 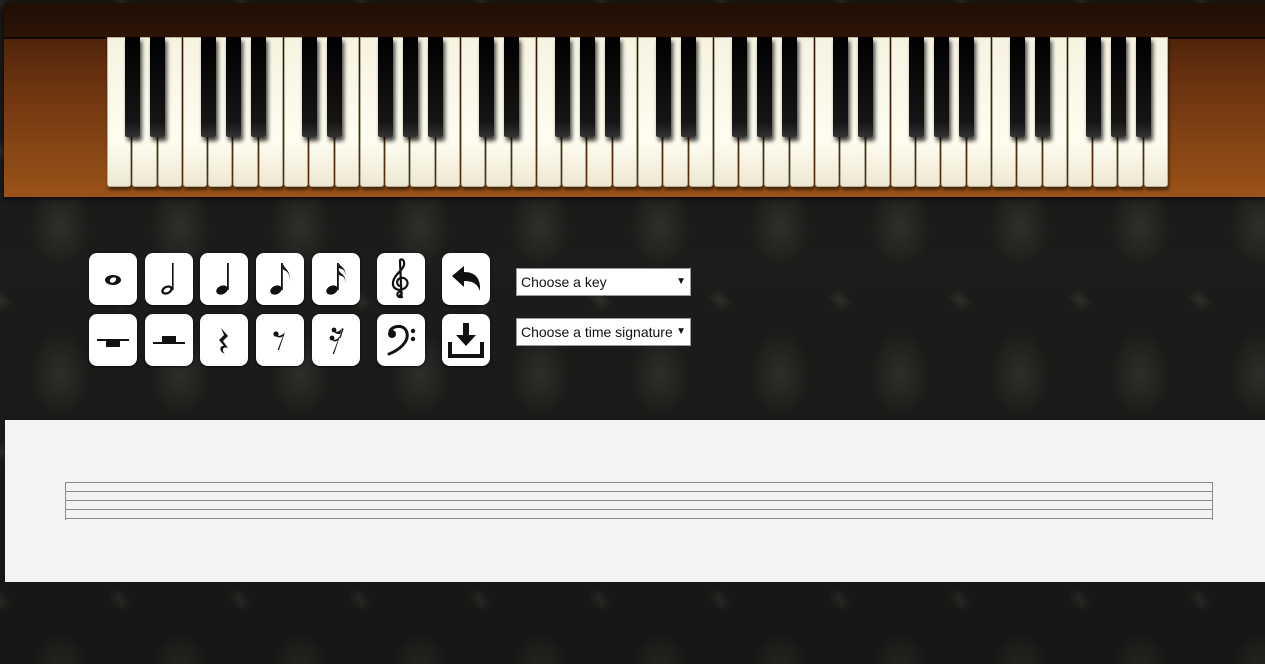 I want to click on bass-clef-button, so click(x=401, y=340).